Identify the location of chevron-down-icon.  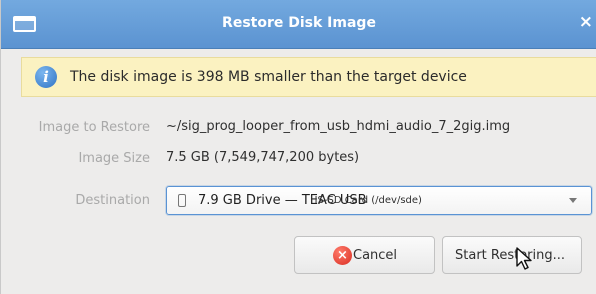
(573, 200).